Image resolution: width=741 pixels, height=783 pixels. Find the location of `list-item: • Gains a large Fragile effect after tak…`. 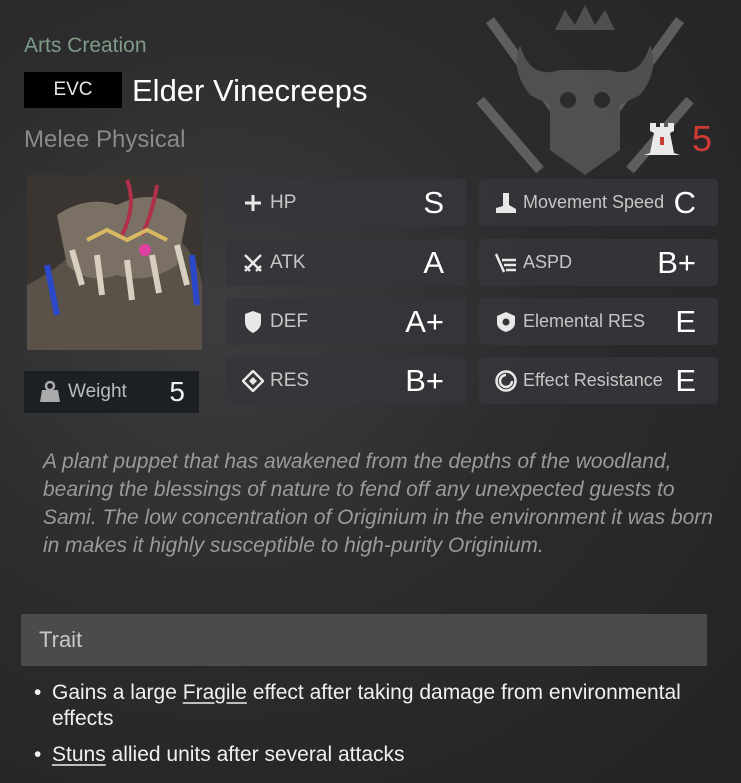

list-item: • Gains a large Fragile effect after tak… is located at coordinates (361, 706).